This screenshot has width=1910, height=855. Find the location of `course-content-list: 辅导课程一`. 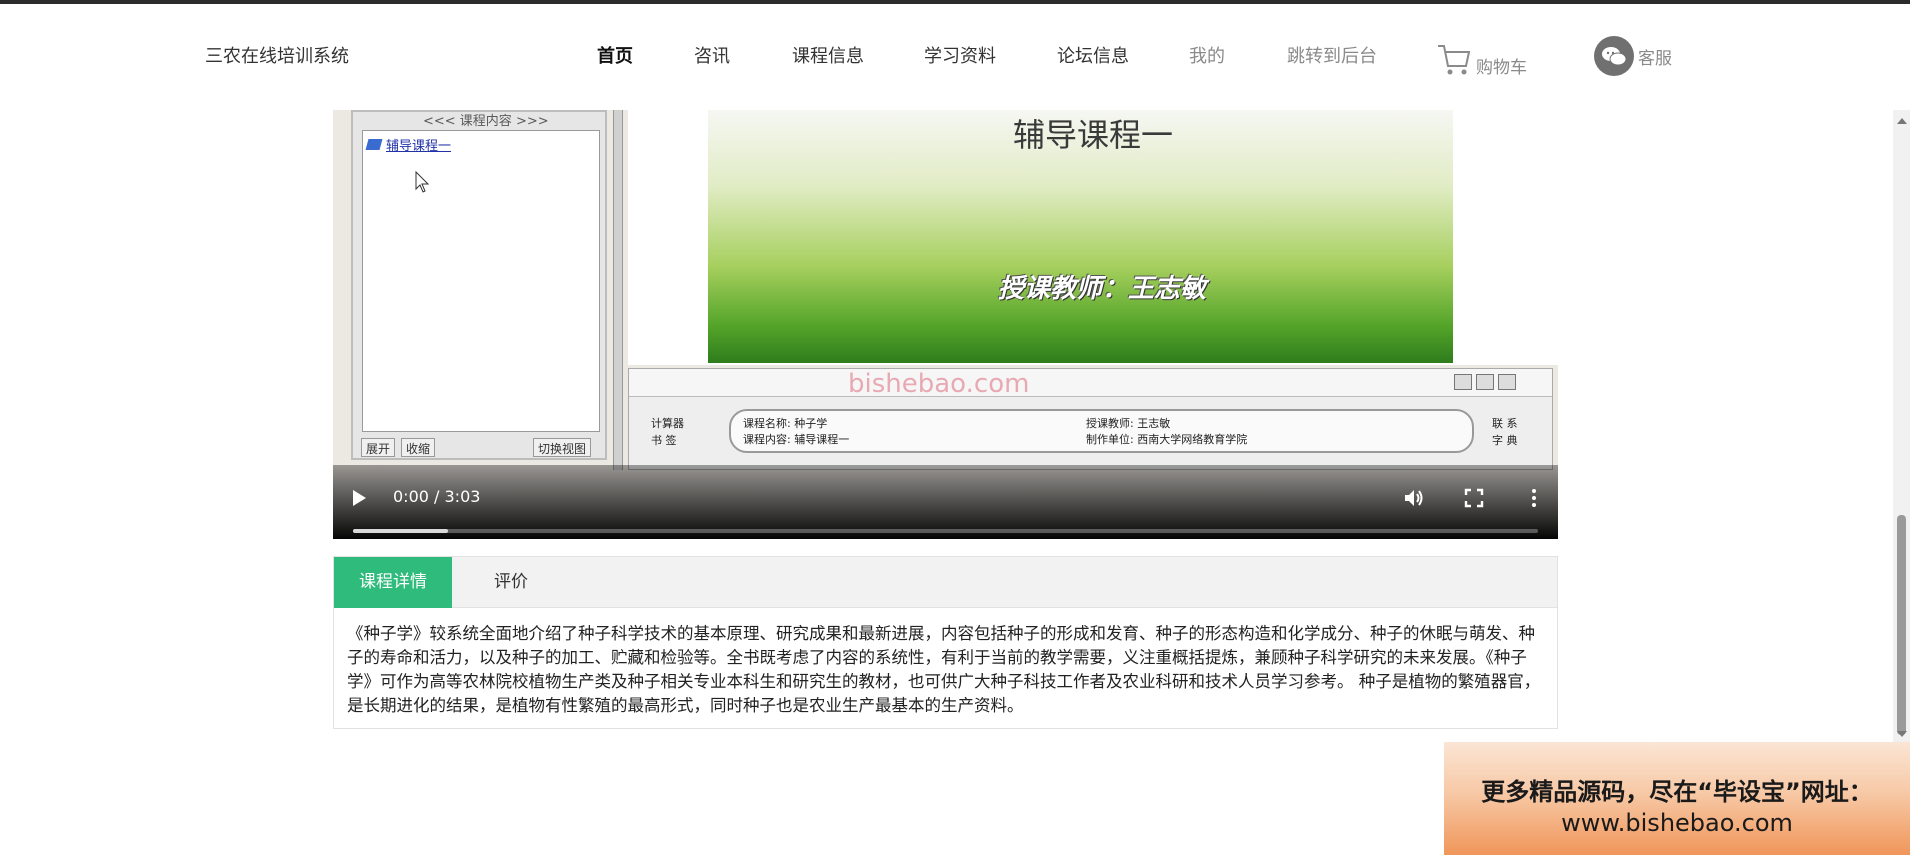

course-content-list: 辅导课程一 is located at coordinates (481, 281).